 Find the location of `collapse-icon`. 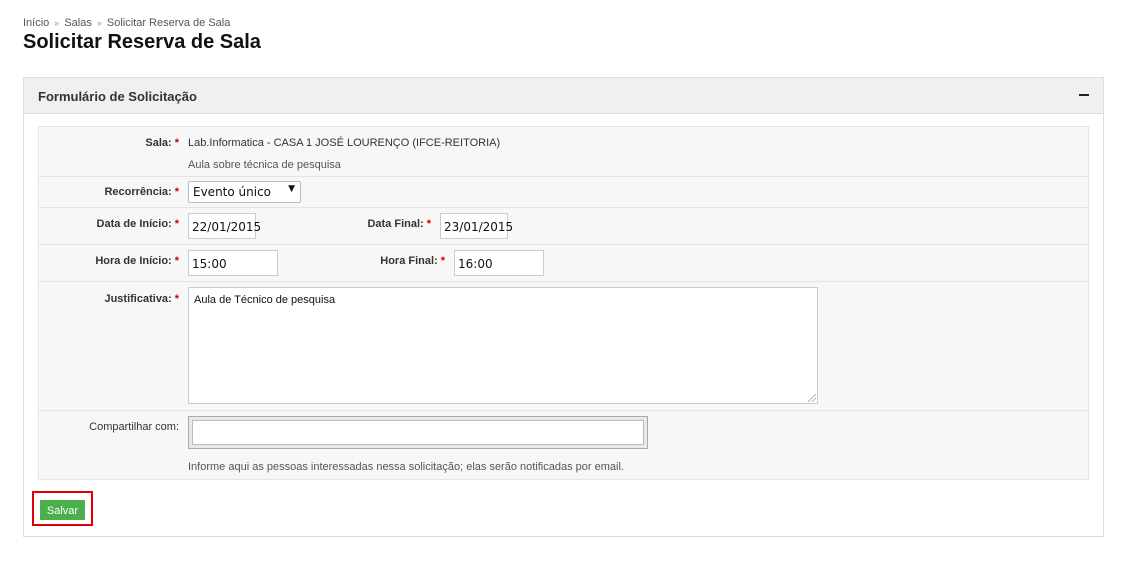

collapse-icon is located at coordinates (1084, 95).